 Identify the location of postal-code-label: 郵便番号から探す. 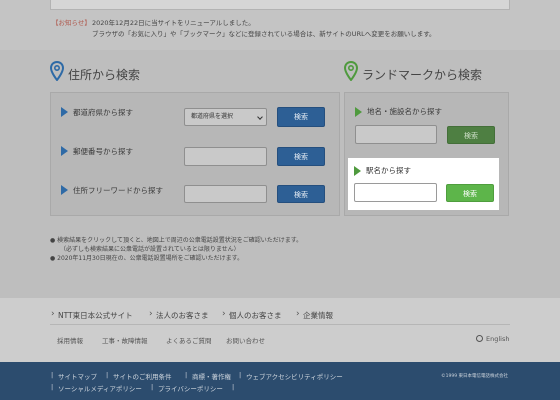
(103, 151).